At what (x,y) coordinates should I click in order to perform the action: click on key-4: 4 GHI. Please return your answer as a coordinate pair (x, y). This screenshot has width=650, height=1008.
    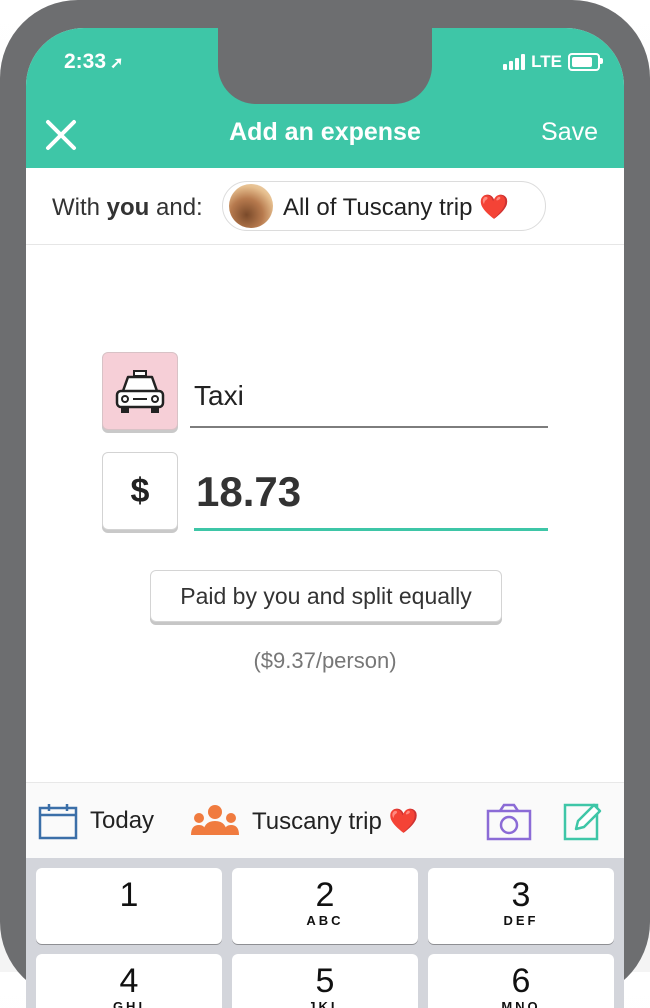
    Looking at the image, I should click on (129, 981).